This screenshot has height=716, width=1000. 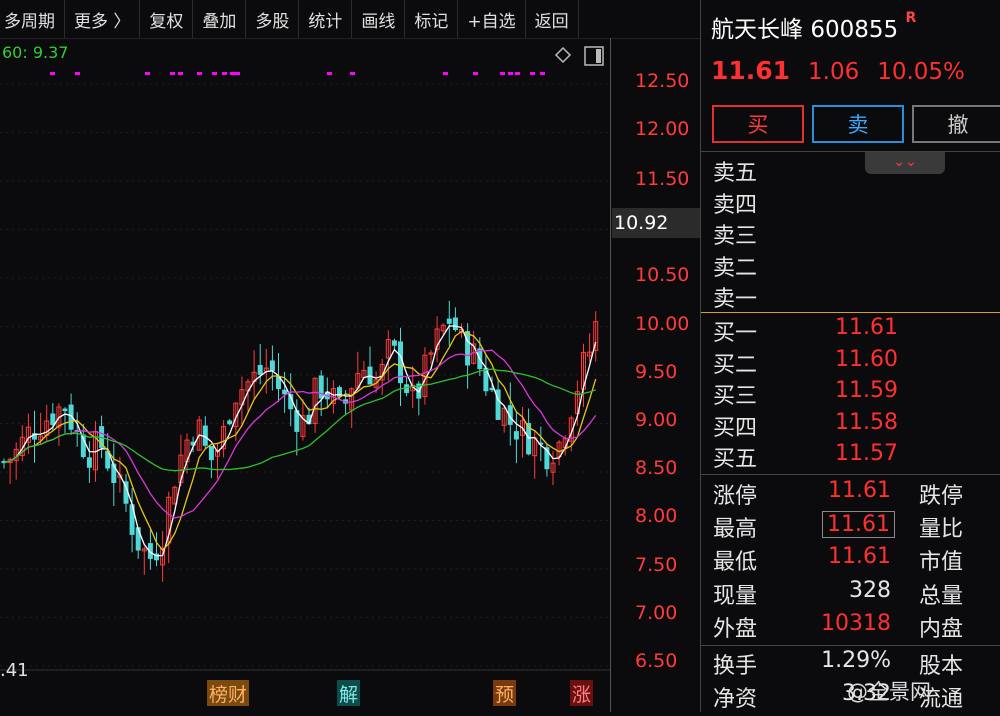 I want to click on event-marker-limit-up: 涨, so click(x=582, y=693).